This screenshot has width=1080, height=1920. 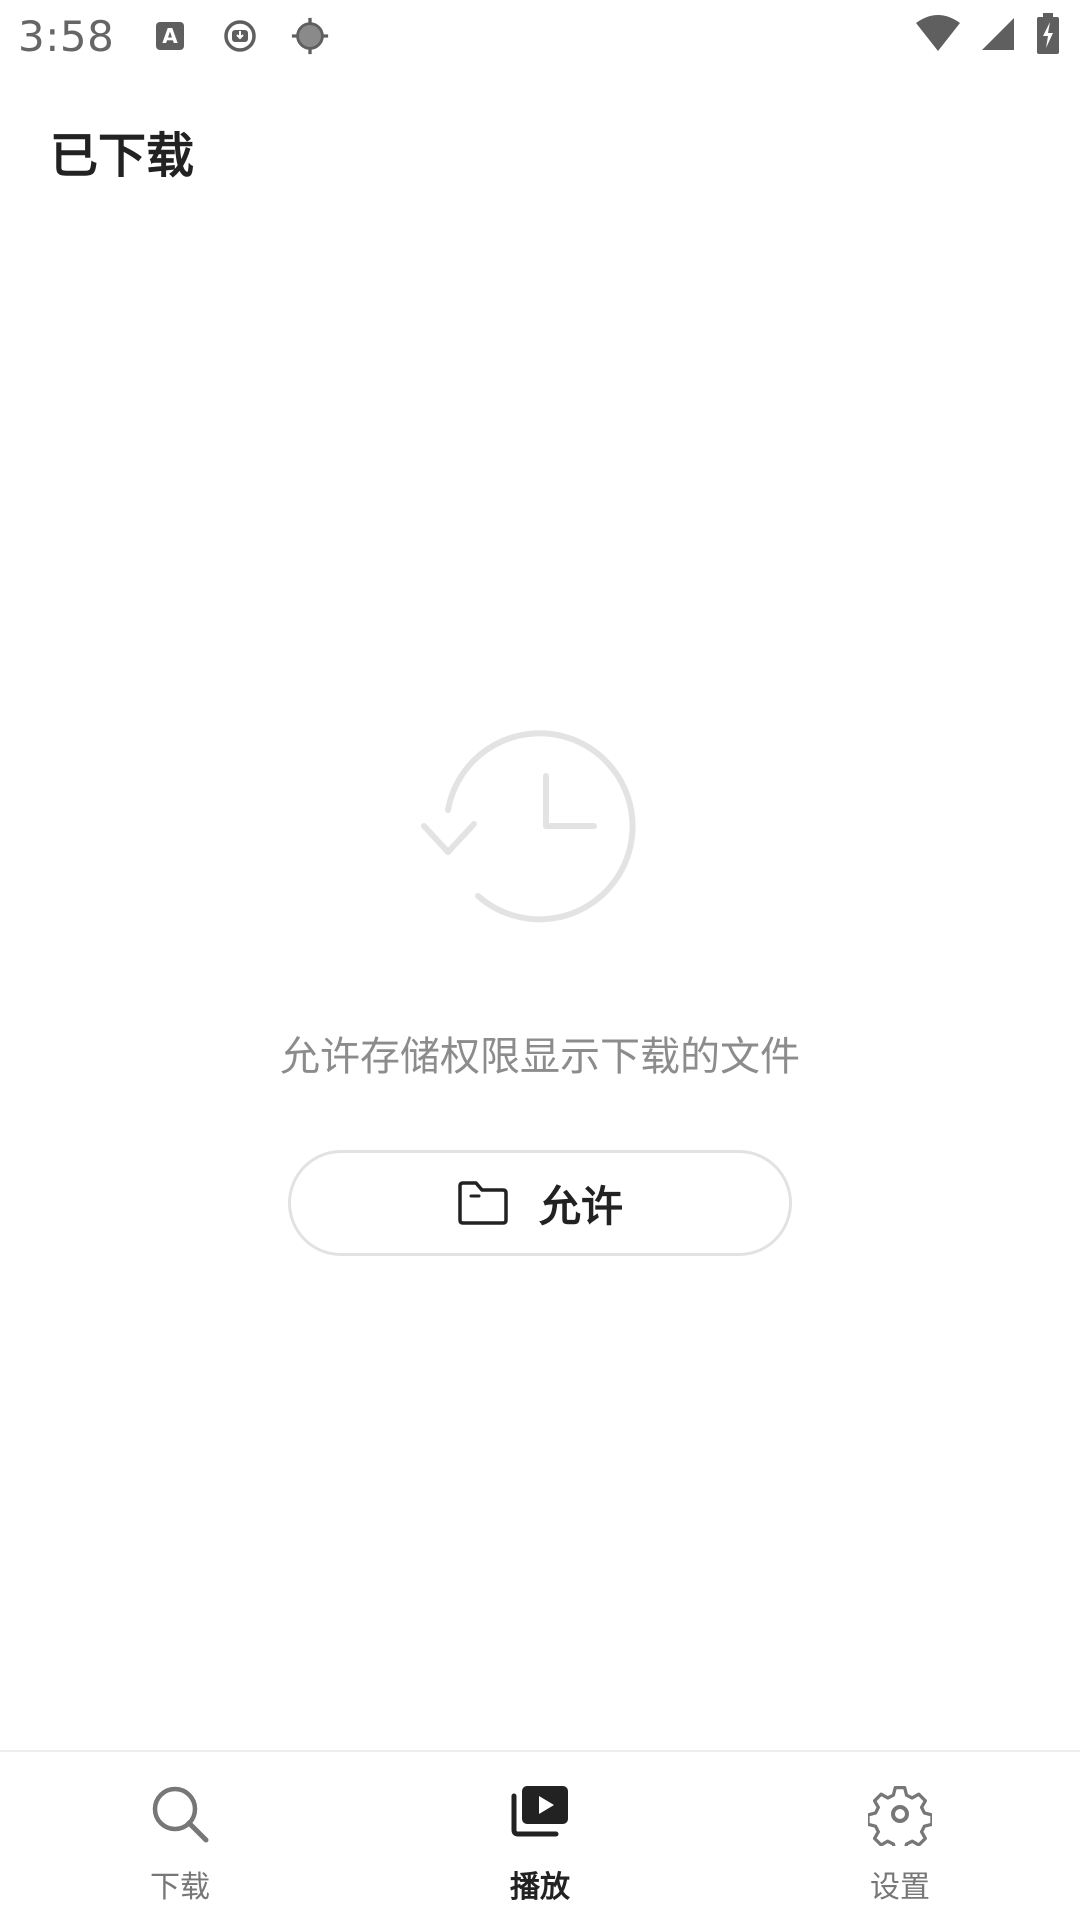 I want to click on download-circle-icon, so click(x=240, y=36).